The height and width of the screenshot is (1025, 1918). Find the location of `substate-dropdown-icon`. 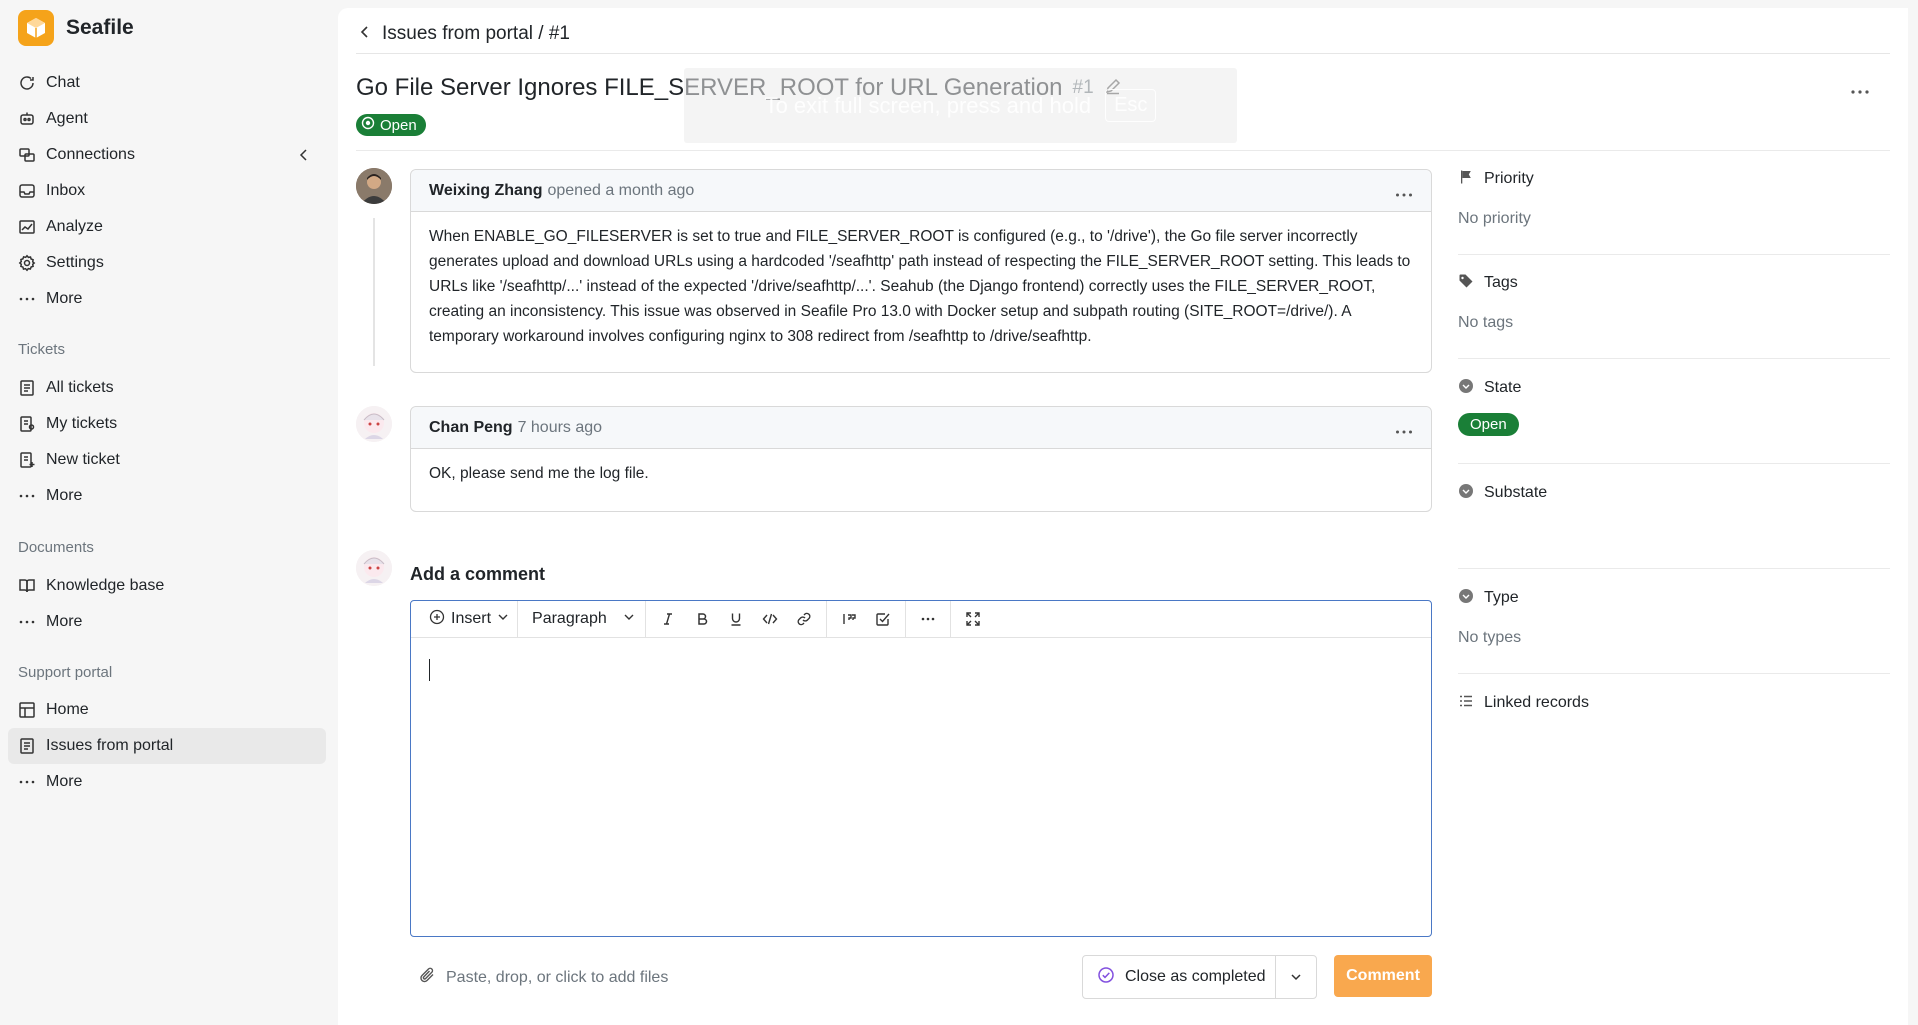

substate-dropdown-icon is located at coordinates (1466, 493).